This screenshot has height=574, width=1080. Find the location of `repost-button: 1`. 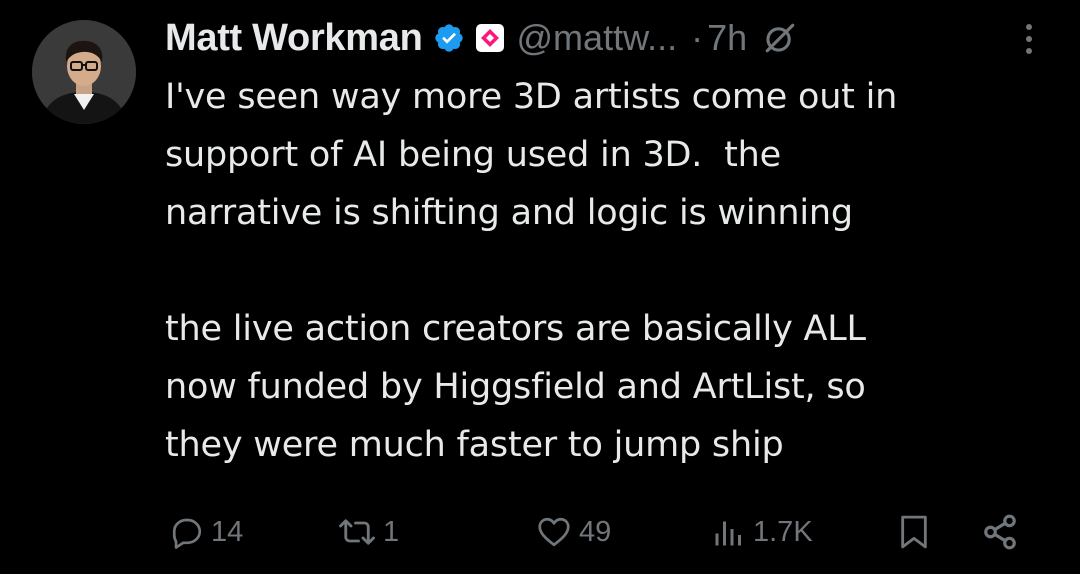

repost-button: 1 is located at coordinates (368, 532).